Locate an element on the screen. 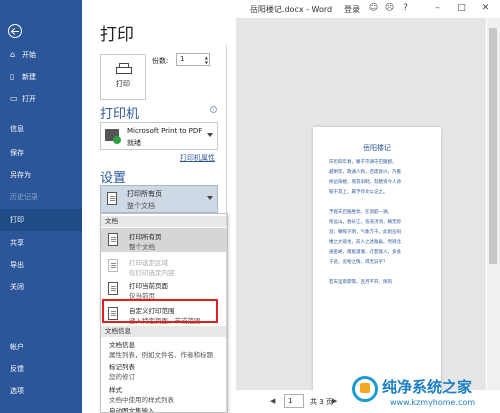 The image size is (500, 413). help-icon: ? is located at coordinates (405, 8).